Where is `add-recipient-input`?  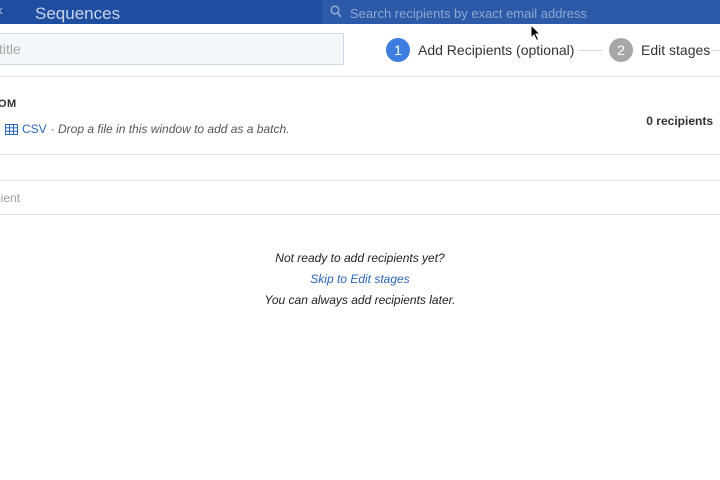 add-recipient-input is located at coordinates (147, 198).